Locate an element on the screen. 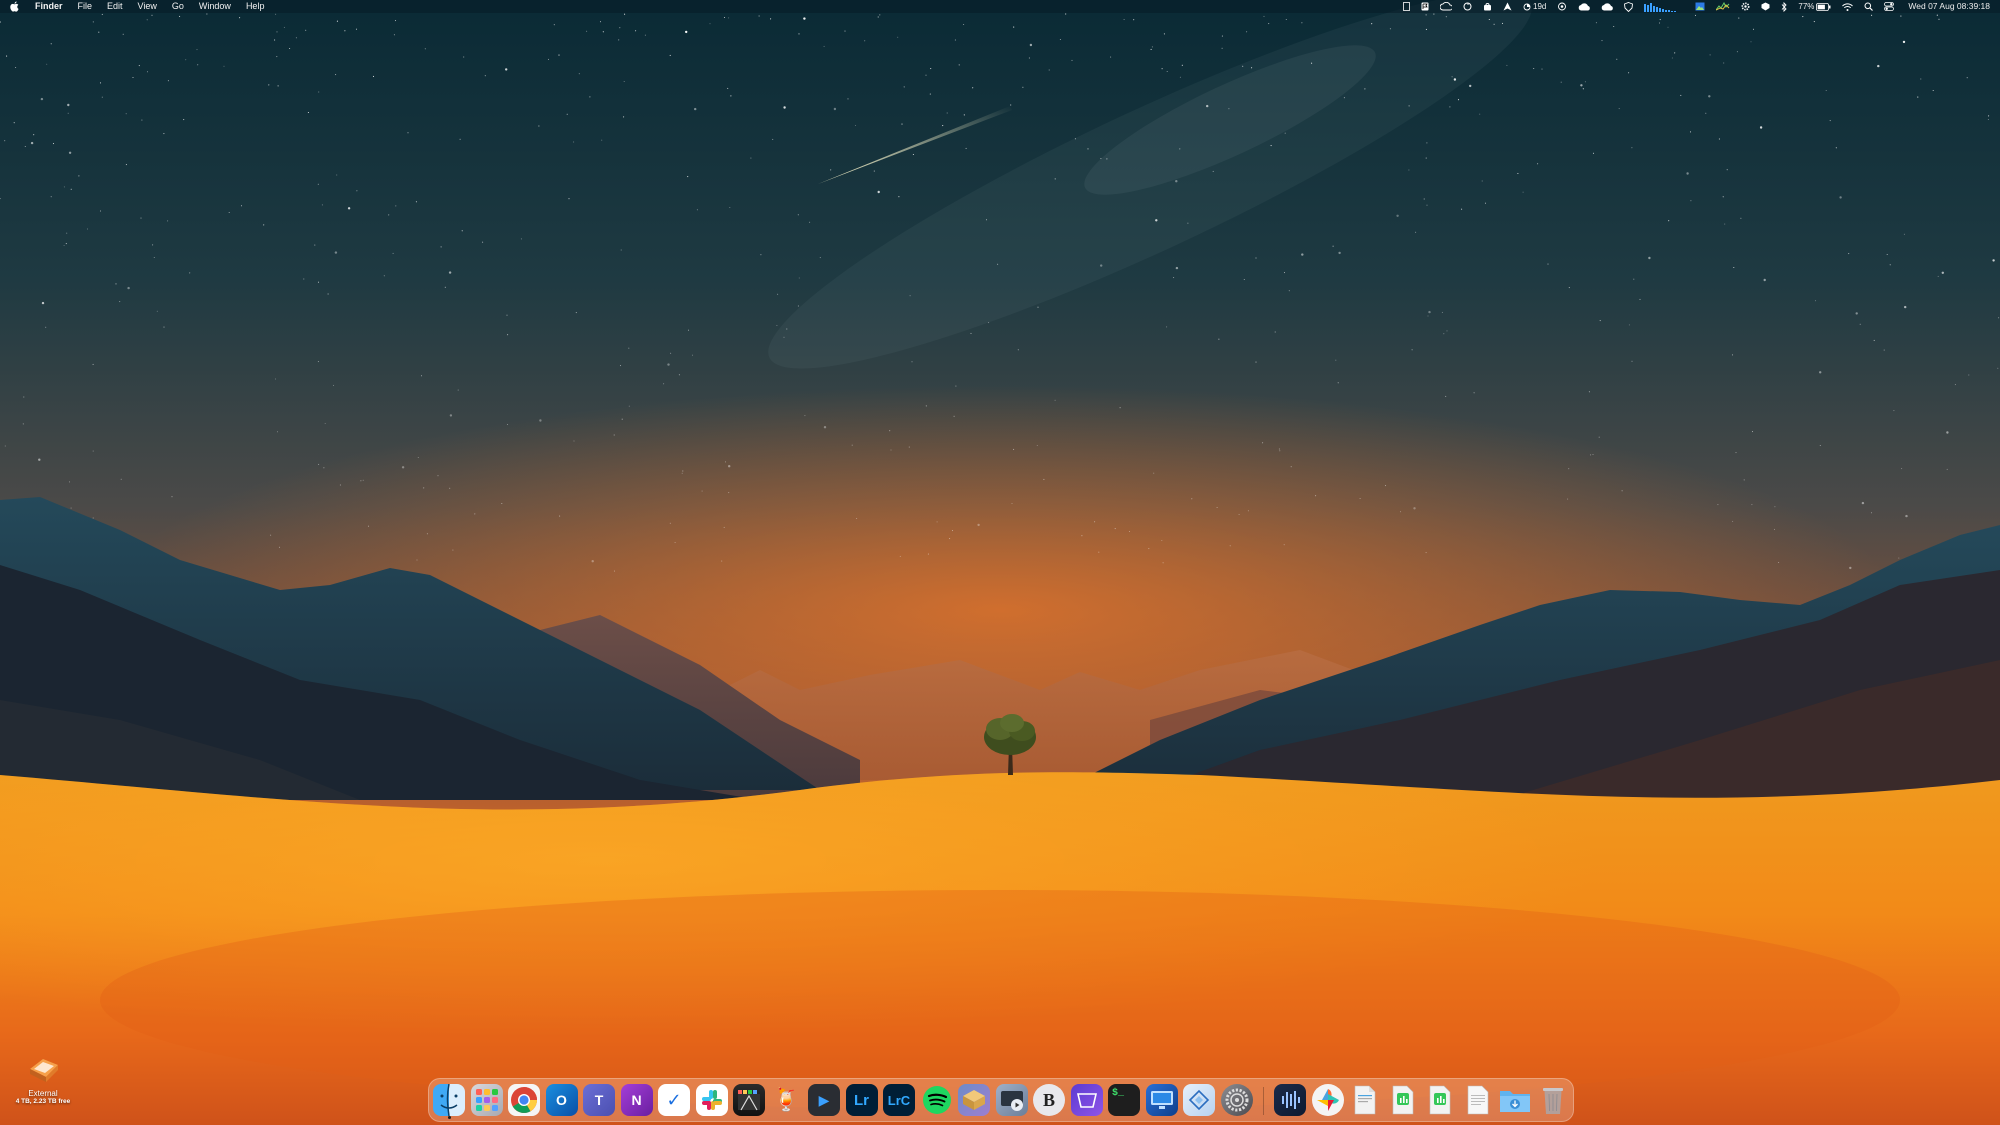  onenote-icon: N is located at coordinates (636, 1100).